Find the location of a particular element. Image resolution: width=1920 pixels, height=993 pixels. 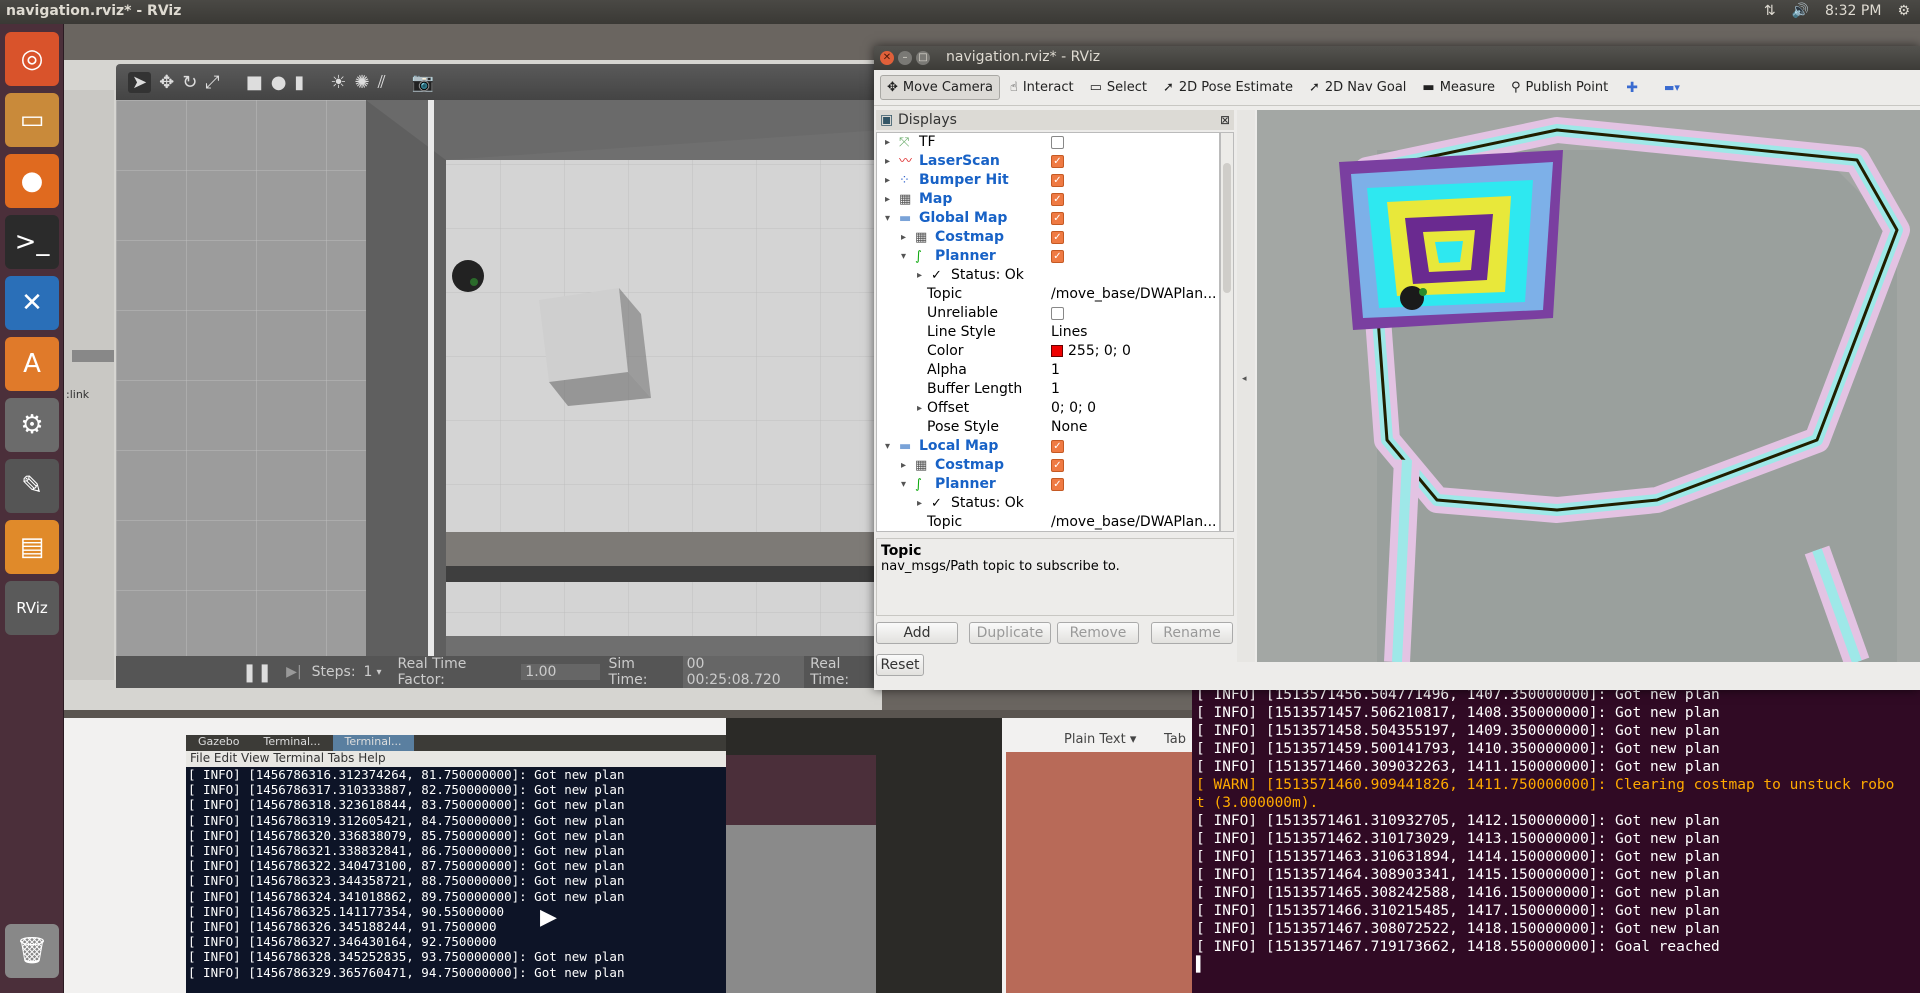

maximize-icon: □ is located at coordinates (923, 58).